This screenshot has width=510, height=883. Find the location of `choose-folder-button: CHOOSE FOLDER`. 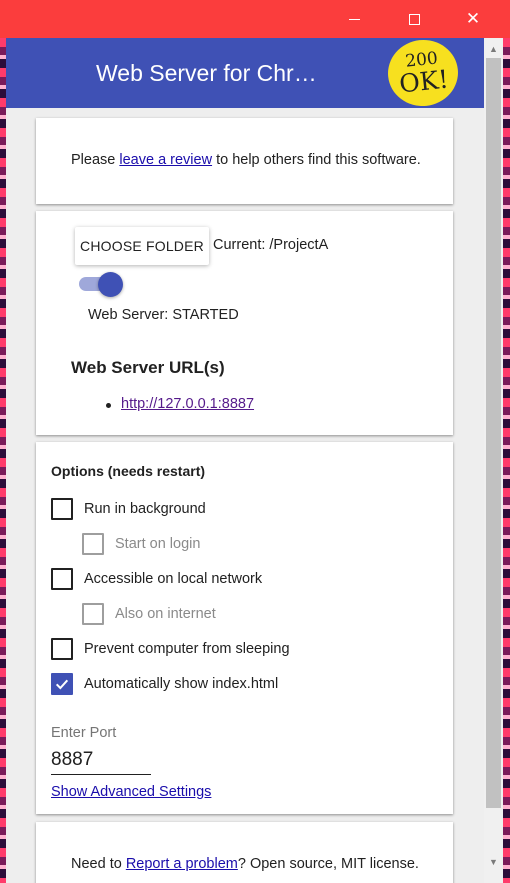

choose-folder-button: CHOOSE FOLDER is located at coordinates (142, 246).